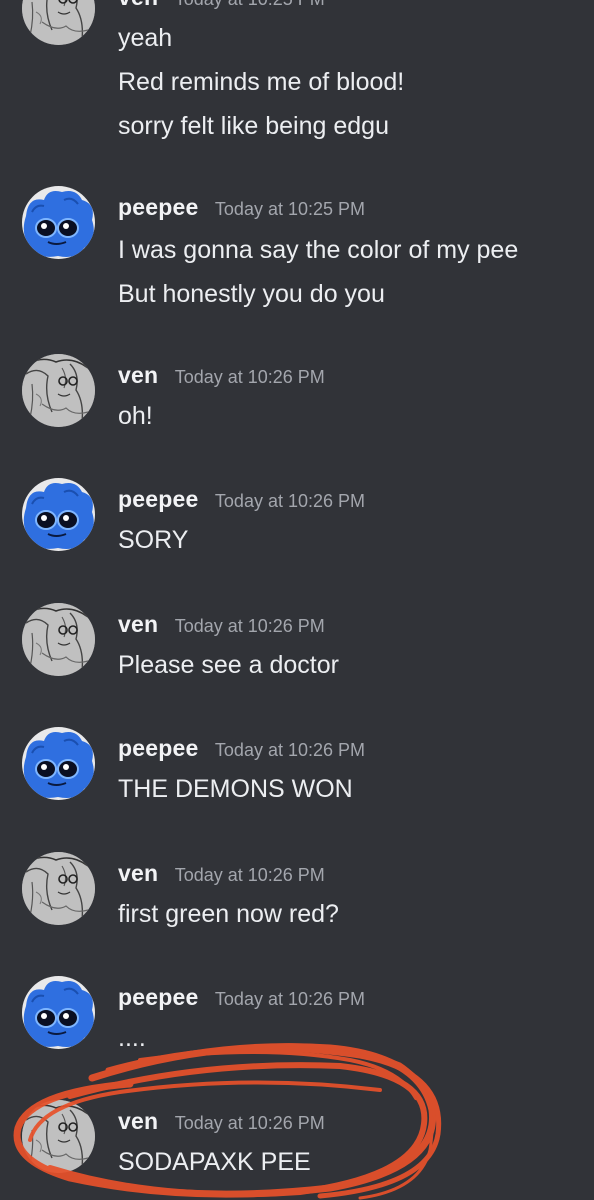 This screenshot has height=1200, width=594. Describe the element at coordinates (251, 294) in the screenshot. I see `message-text: But honestly you do you` at that location.